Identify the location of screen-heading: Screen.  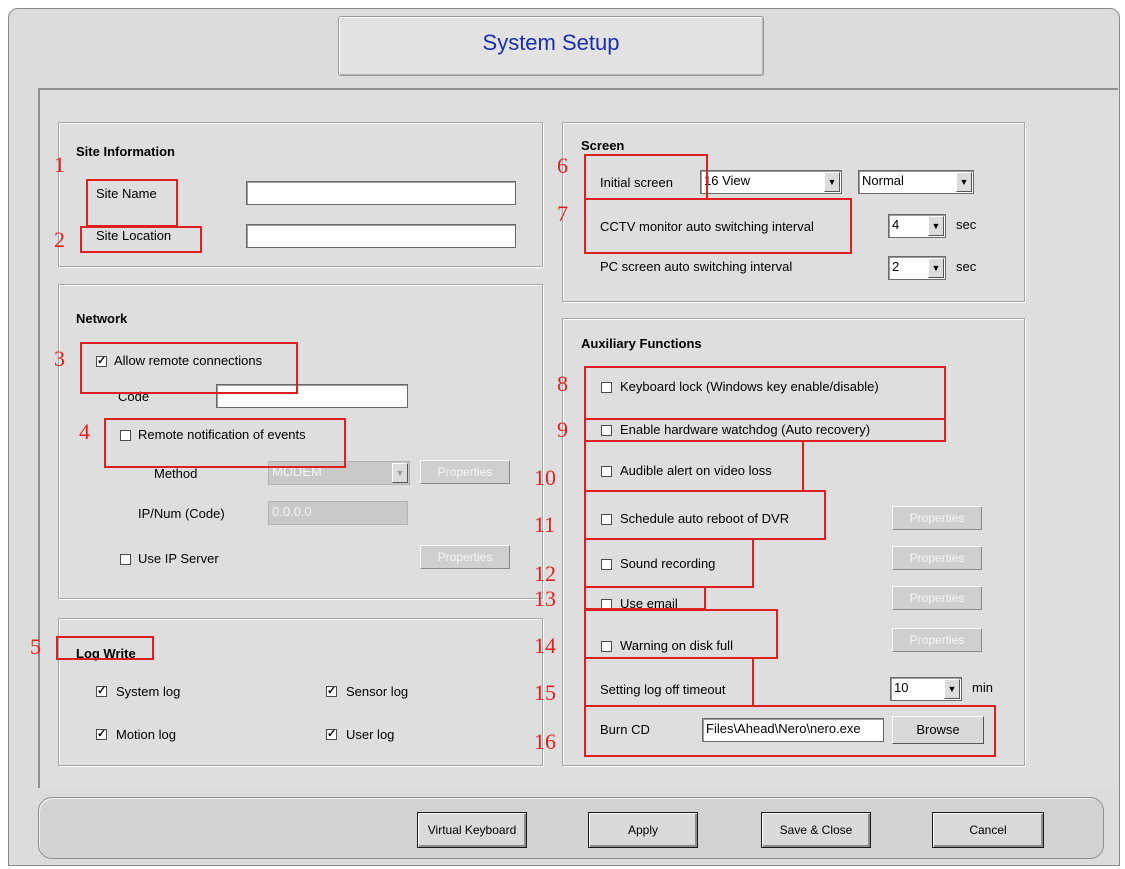
(603, 145).